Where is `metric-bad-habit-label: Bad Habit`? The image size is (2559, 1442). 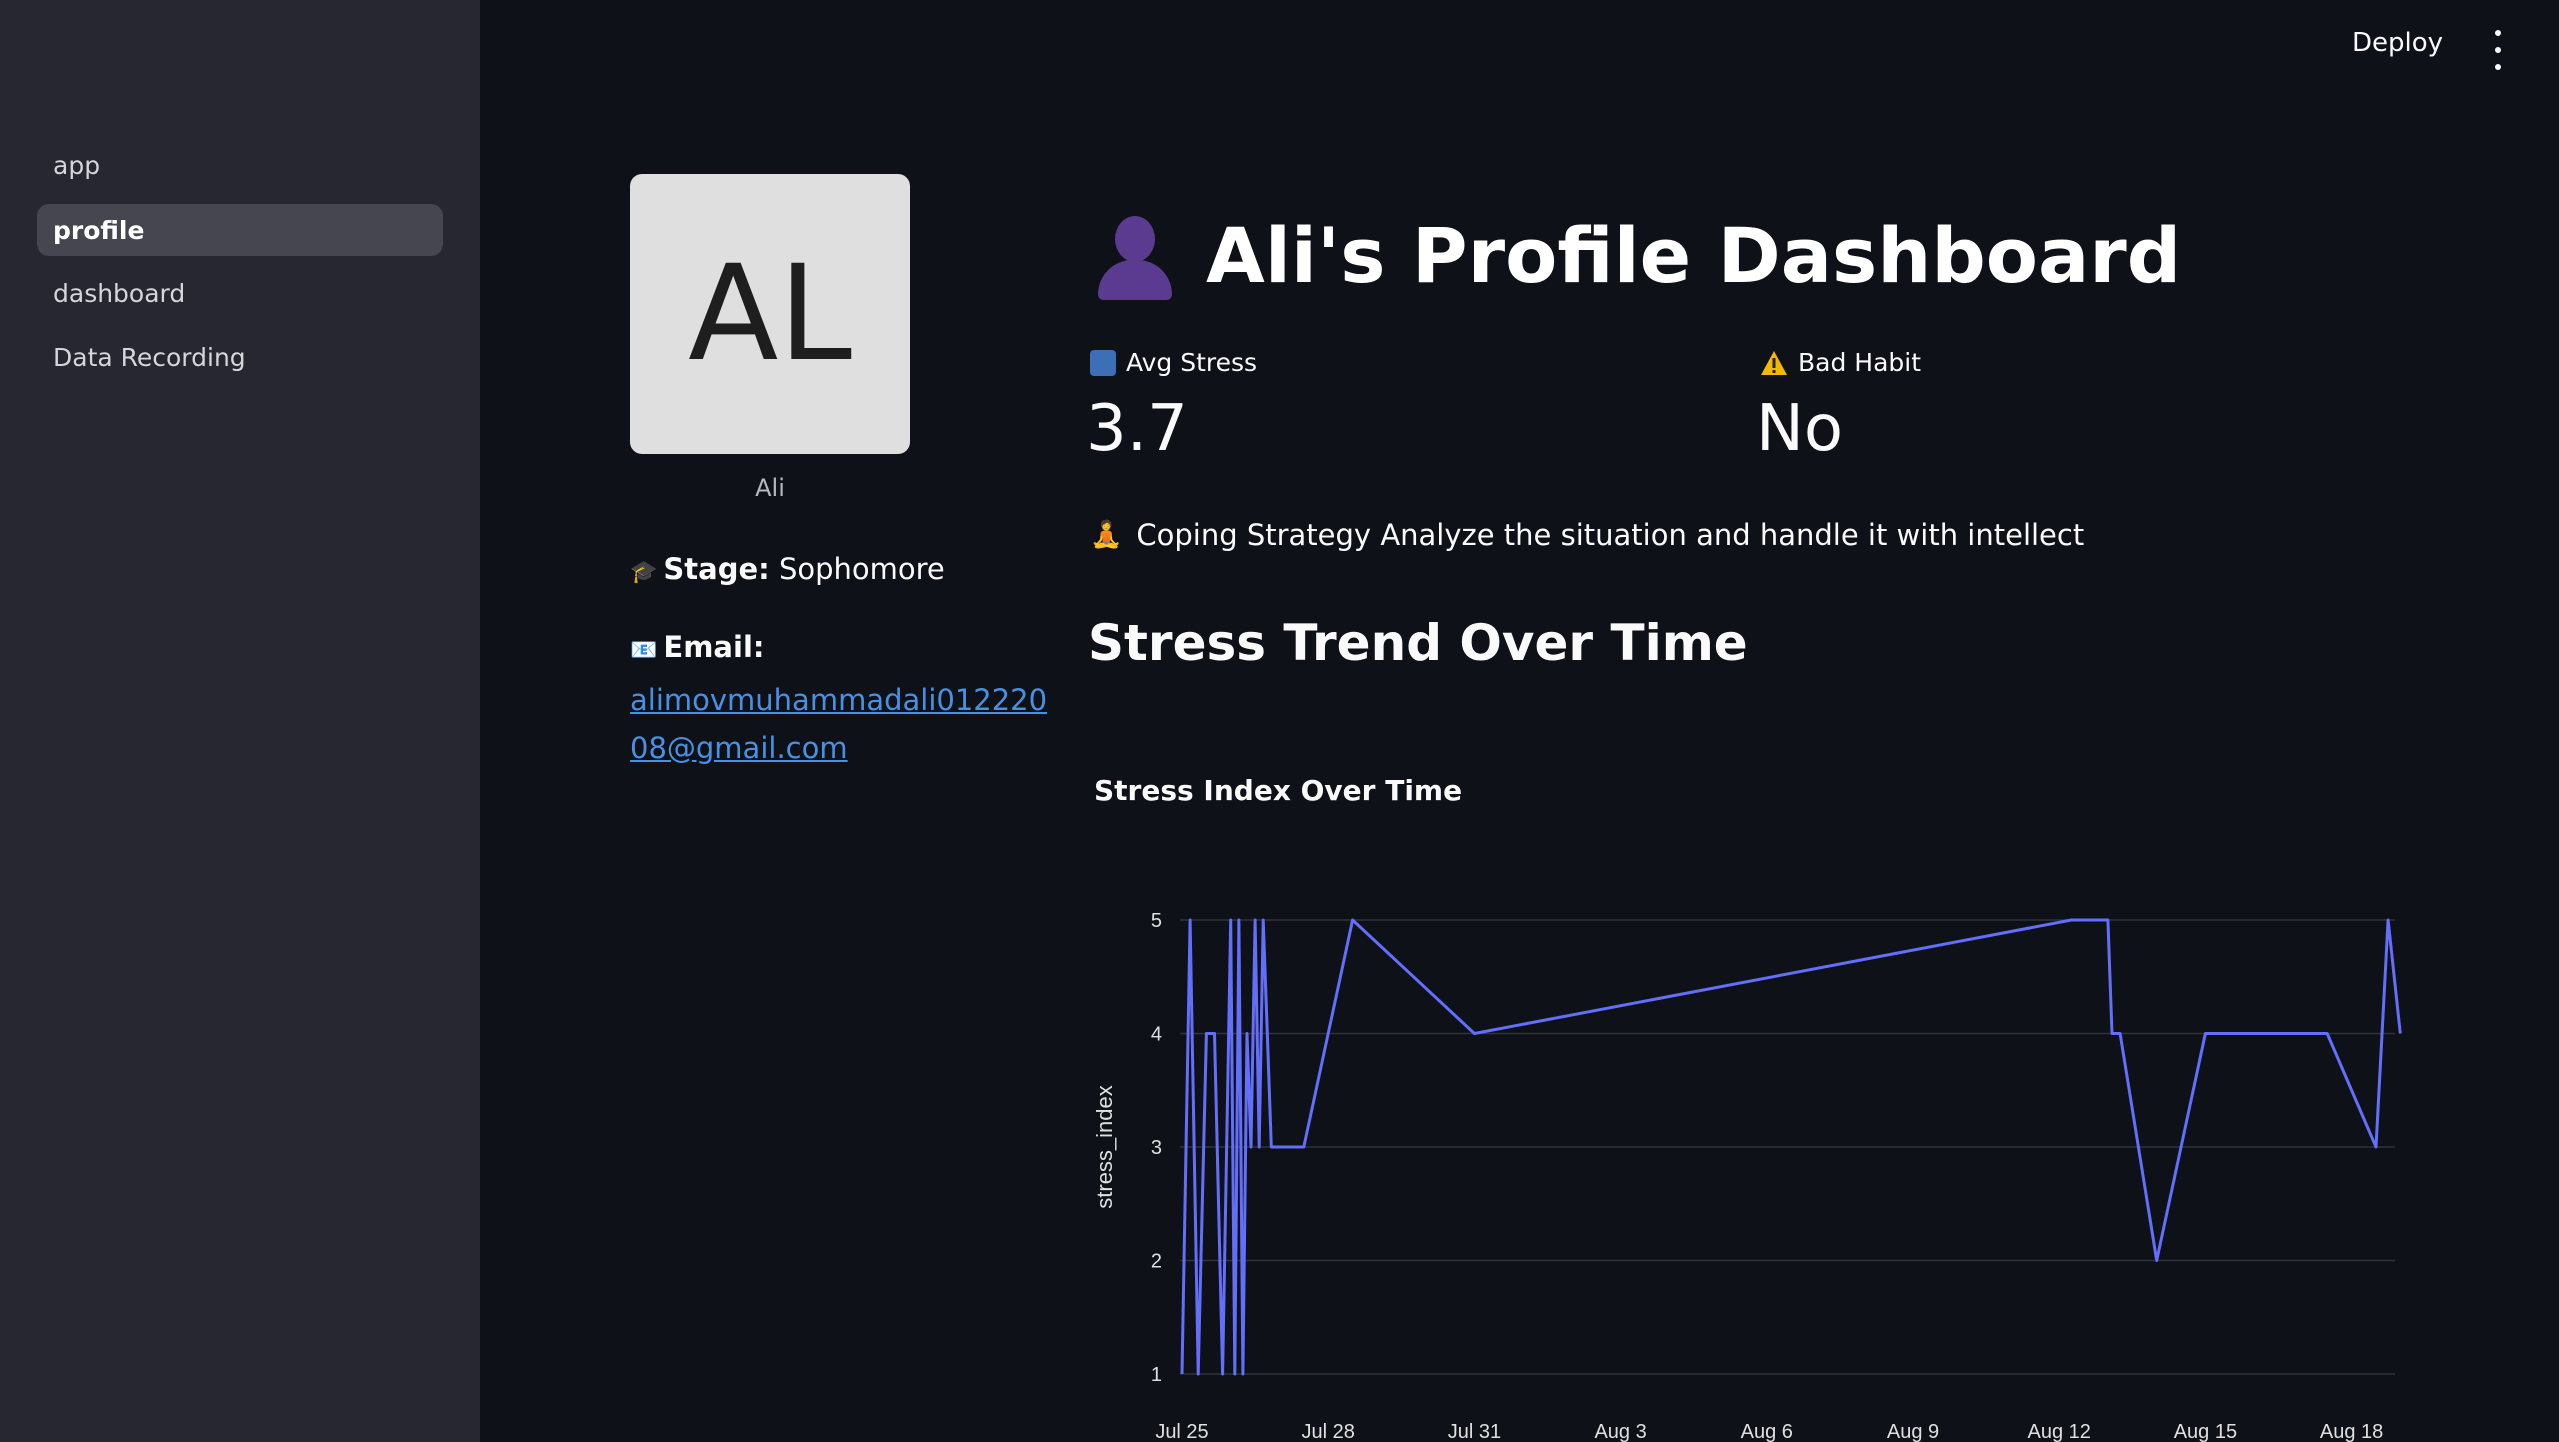
metric-bad-habit-label: Bad Habit is located at coordinates (1840, 362).